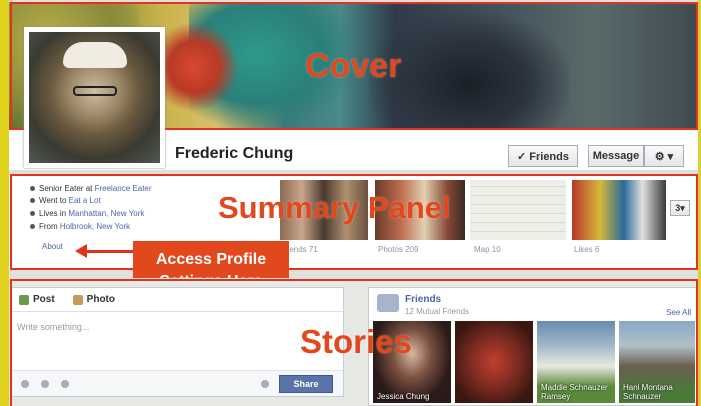 This screenshot has height=406, width=701. I want to click on profile-picture, so click(94, 97).